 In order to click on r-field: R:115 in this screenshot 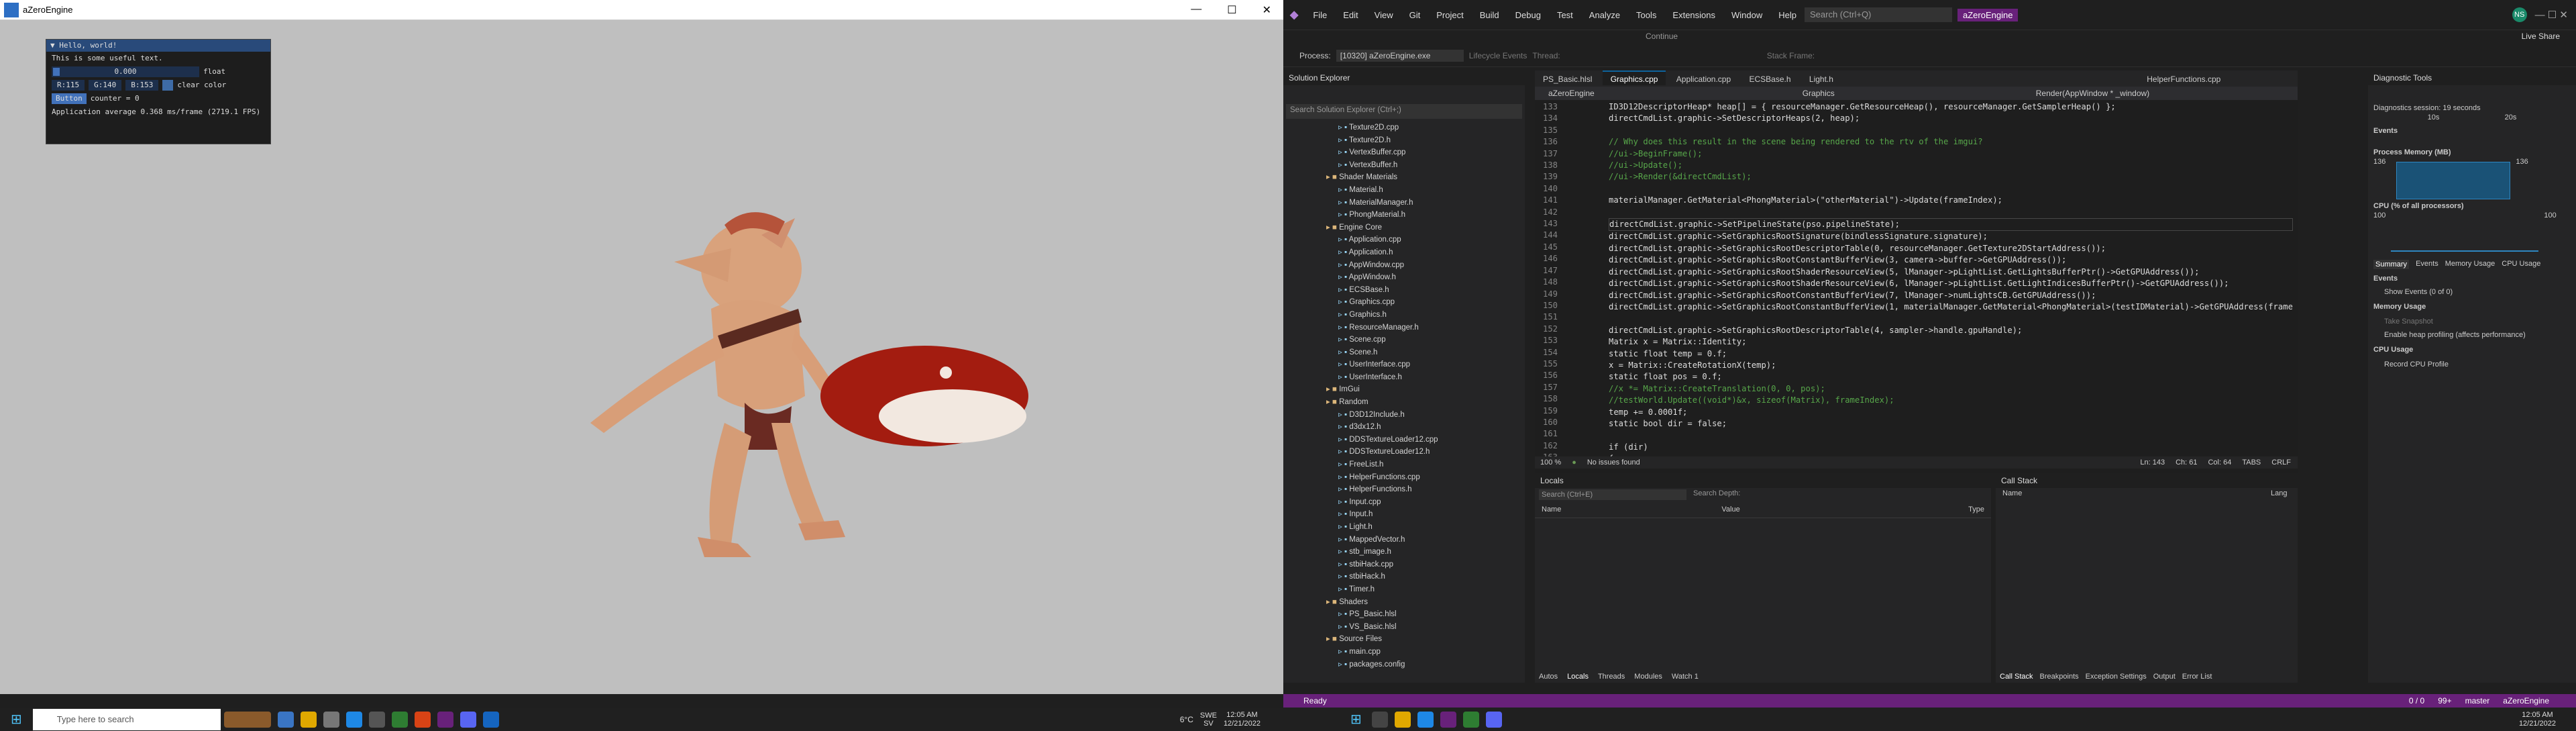, I will do `click(68, 85)`.